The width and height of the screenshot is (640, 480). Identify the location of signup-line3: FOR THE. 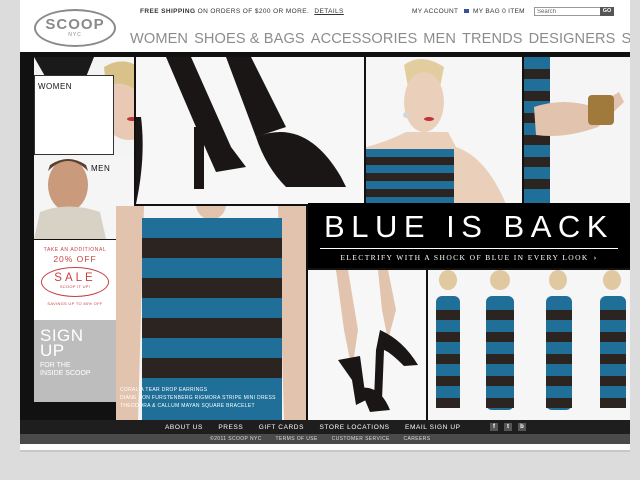
(55, 365).